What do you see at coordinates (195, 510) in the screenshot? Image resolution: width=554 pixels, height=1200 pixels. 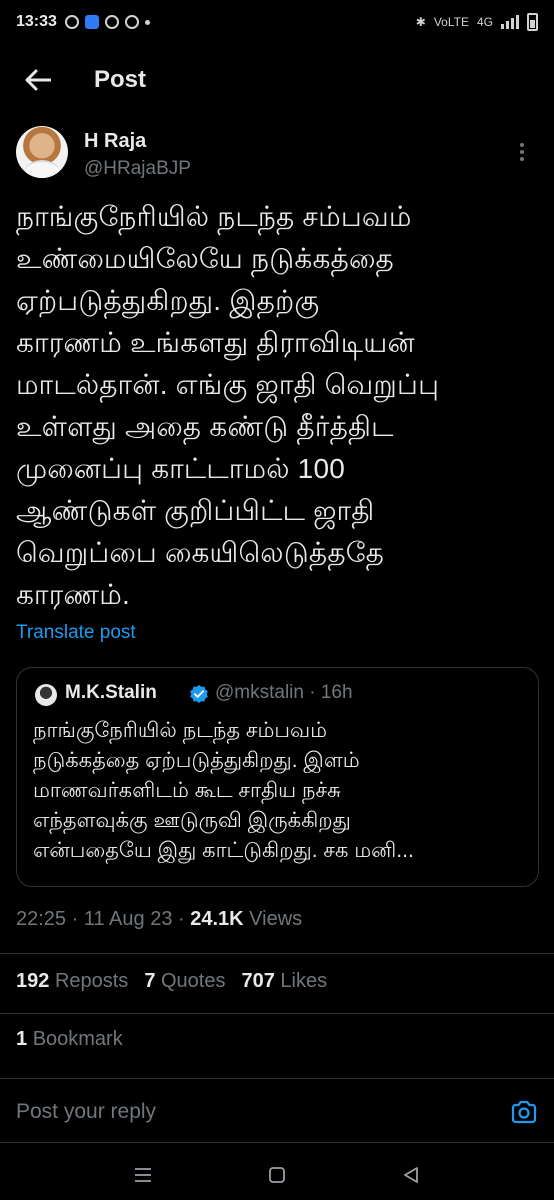 I see `post-text-line: ஆண்டுகள் குறிப்பிட்ட ஜாதி` at bounding box center [195, 510].